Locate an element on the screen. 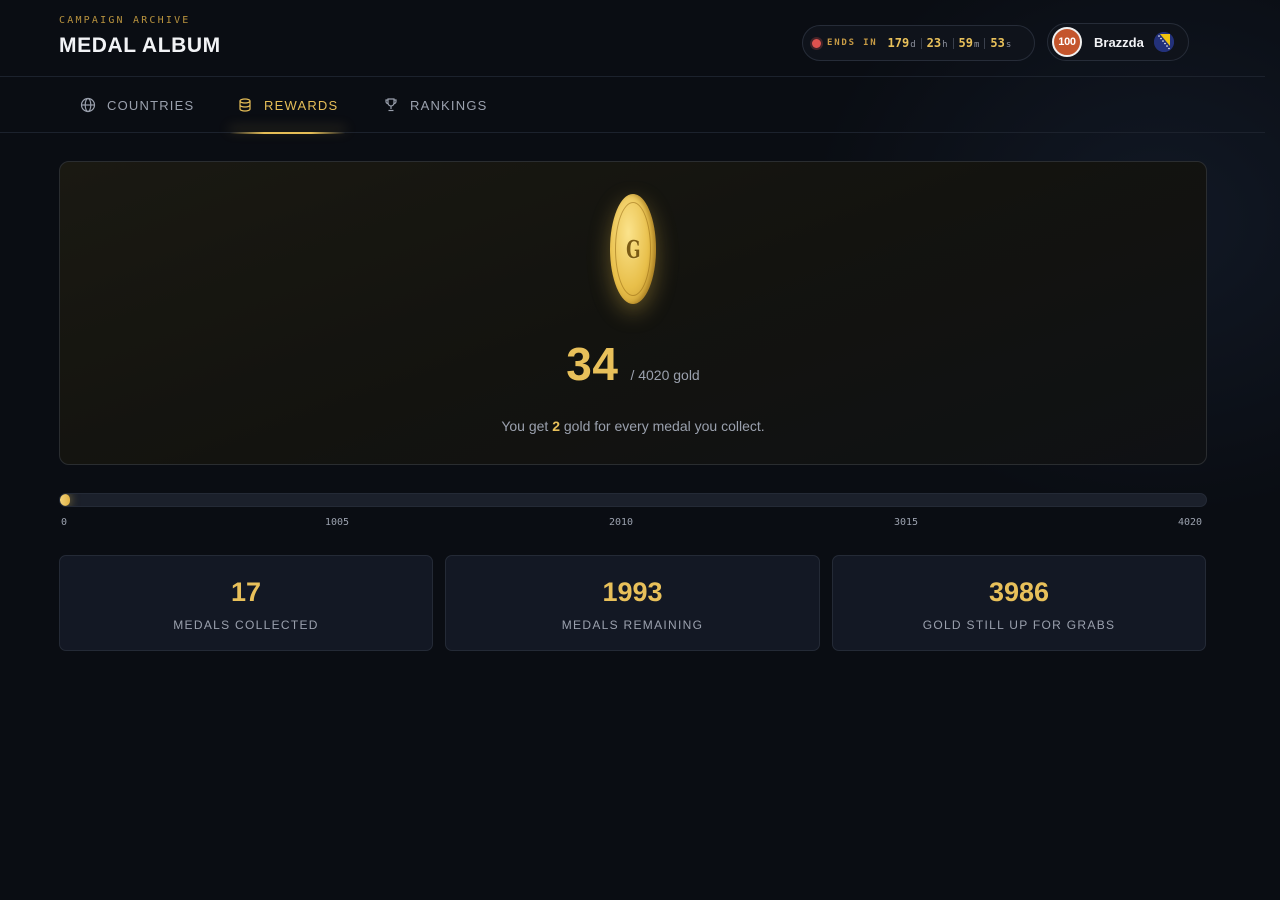 The height and width of the screenshot is (900, 1280). countdown-days: 179 d is located at coordinates (902, 43).